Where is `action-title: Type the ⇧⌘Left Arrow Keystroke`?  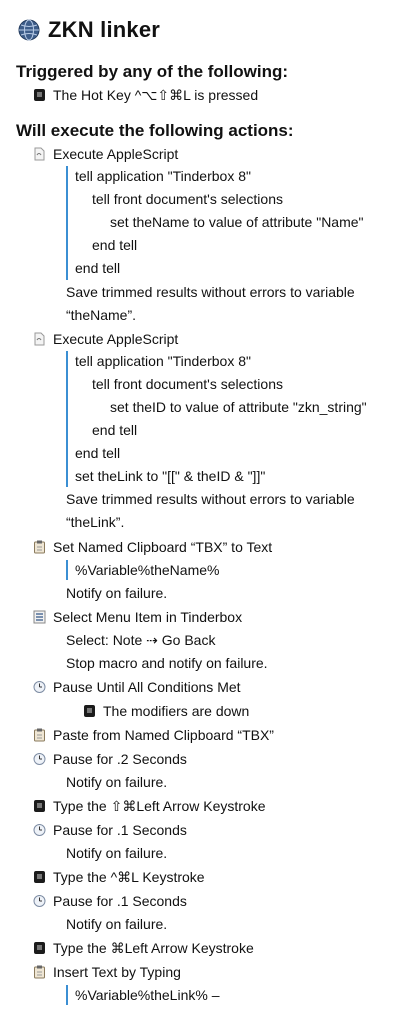 action-title: Type the ⇧⌘Left Arrow Keystroke is located at coordinates (159, 805).